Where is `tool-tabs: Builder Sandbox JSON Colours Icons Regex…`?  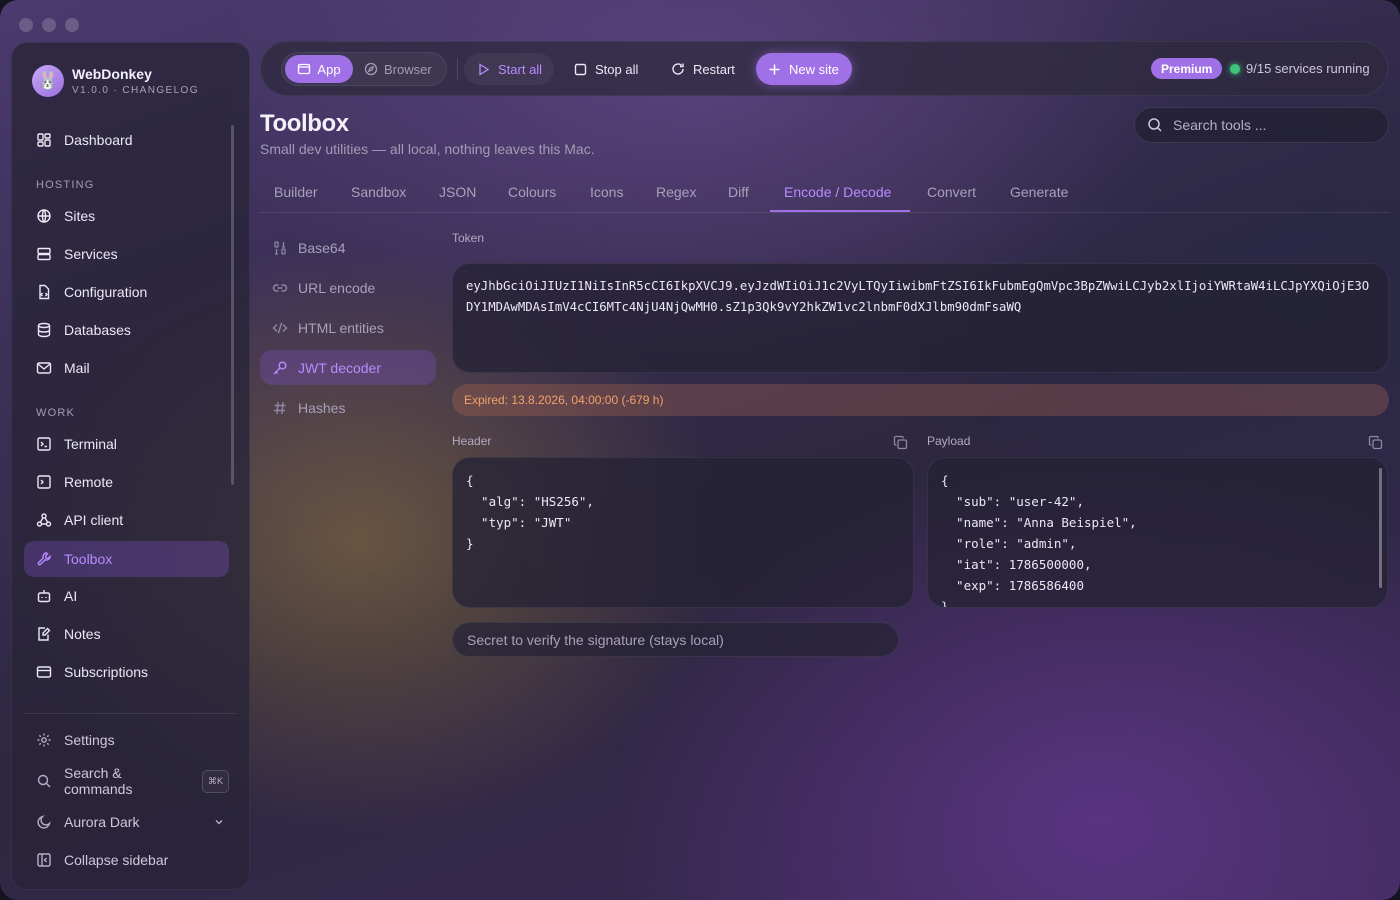
tool-tabs: Builder Sandbox JSON Colours Icons Regex… is located at coordinates (825, 194).